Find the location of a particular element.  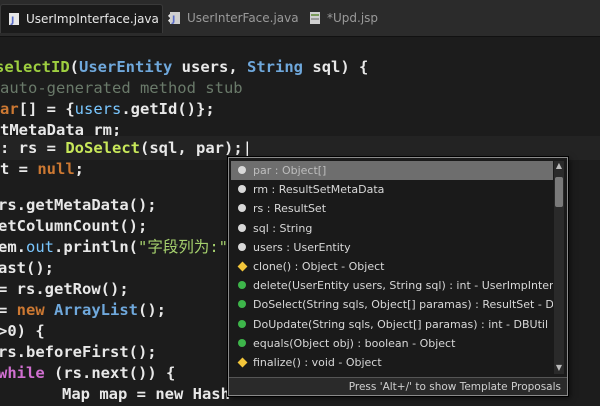

proposal-label: par : Object[] is located at coordinates (290, 170).